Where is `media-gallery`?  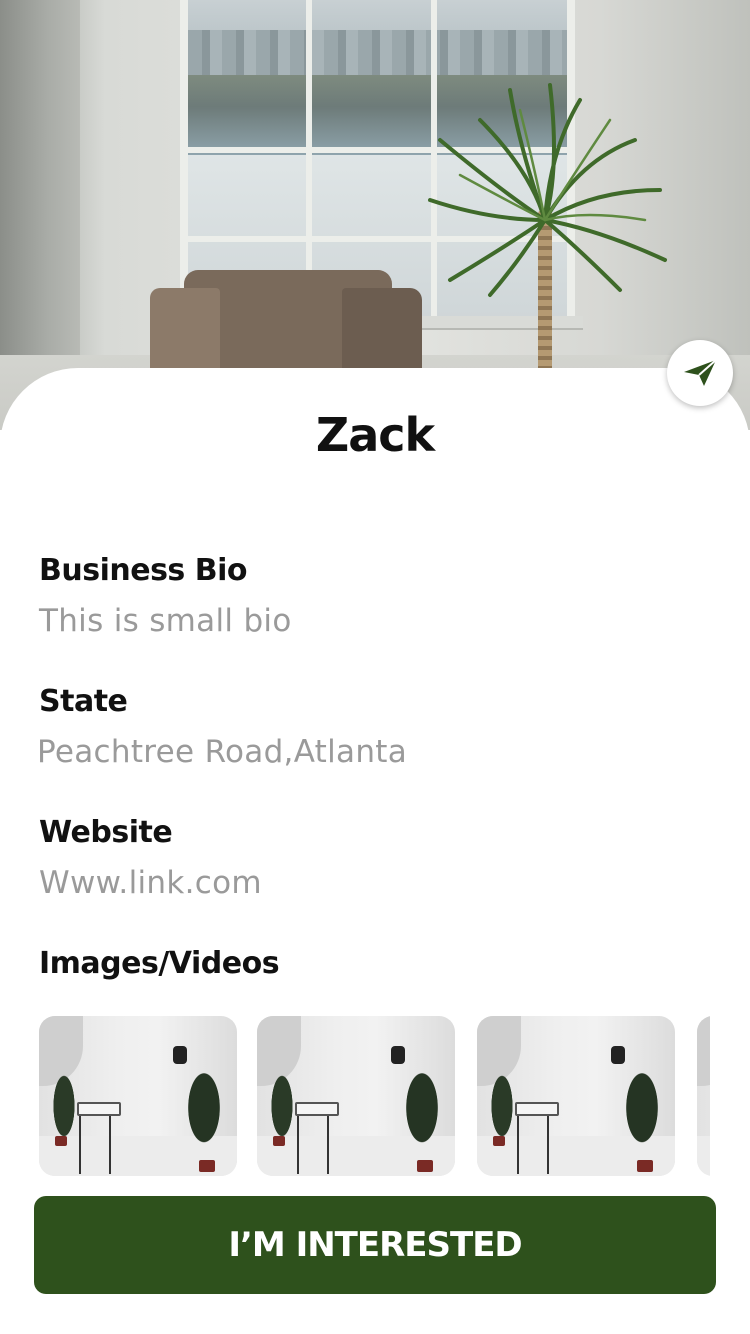
media-gallery is located at coordinates (355, 1096).